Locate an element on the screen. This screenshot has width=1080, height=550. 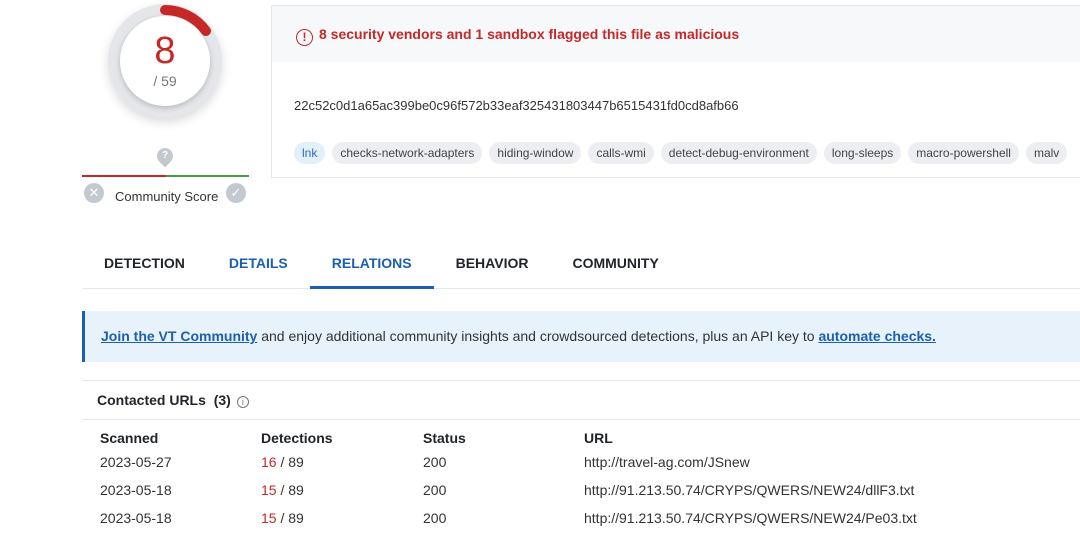
detection-count: 8 is located at coordinates (165, 51).